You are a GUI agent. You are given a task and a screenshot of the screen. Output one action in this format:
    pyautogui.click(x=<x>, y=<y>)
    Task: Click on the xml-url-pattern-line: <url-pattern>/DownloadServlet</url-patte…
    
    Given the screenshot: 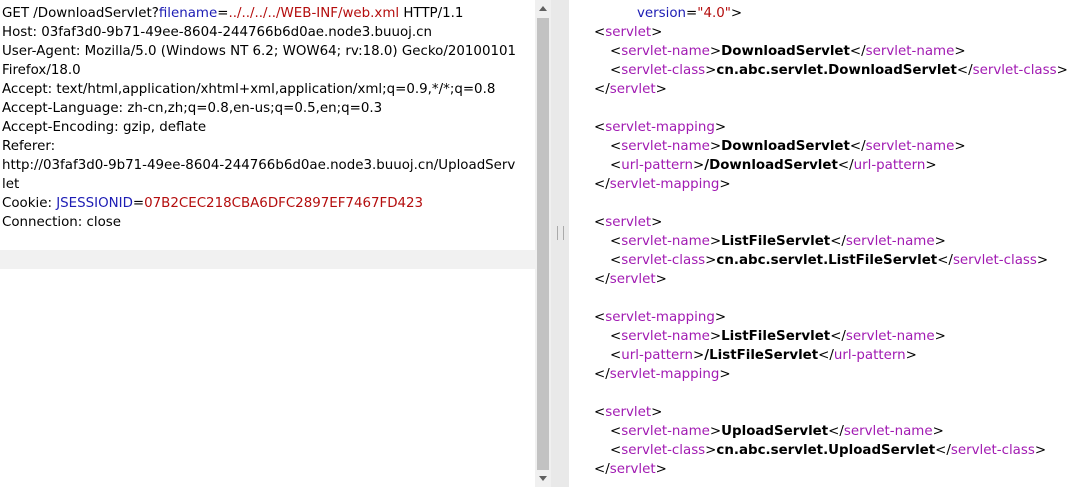 What is the action you would take?
    pyautogui.click(x=829, y=165)
    